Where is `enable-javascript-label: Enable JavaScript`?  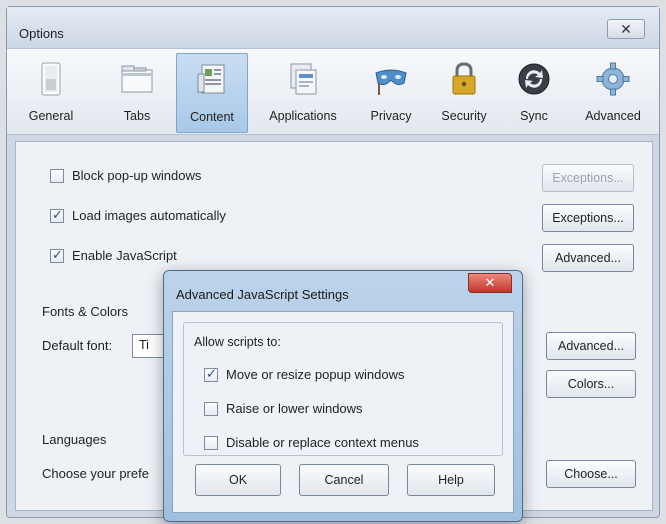 enable-javascript-label: Enable JavaScript is located at coordinates (124, 255).